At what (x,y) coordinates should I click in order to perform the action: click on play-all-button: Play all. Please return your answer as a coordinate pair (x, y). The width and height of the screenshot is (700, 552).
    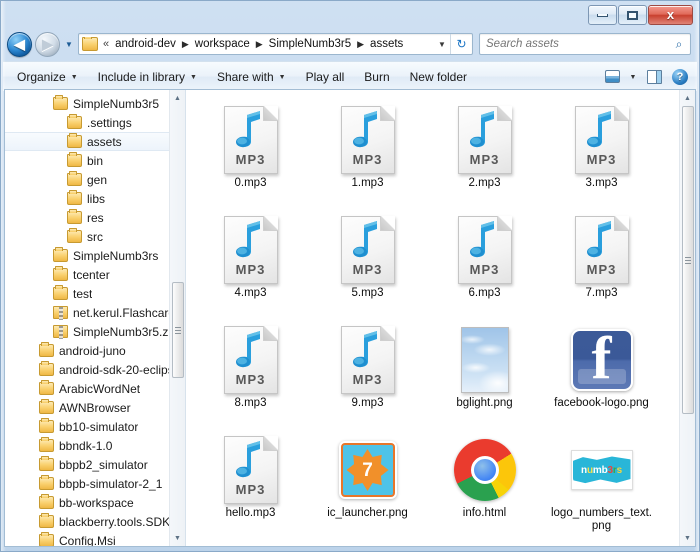
    Looking at the image, I should click on (325, 77).